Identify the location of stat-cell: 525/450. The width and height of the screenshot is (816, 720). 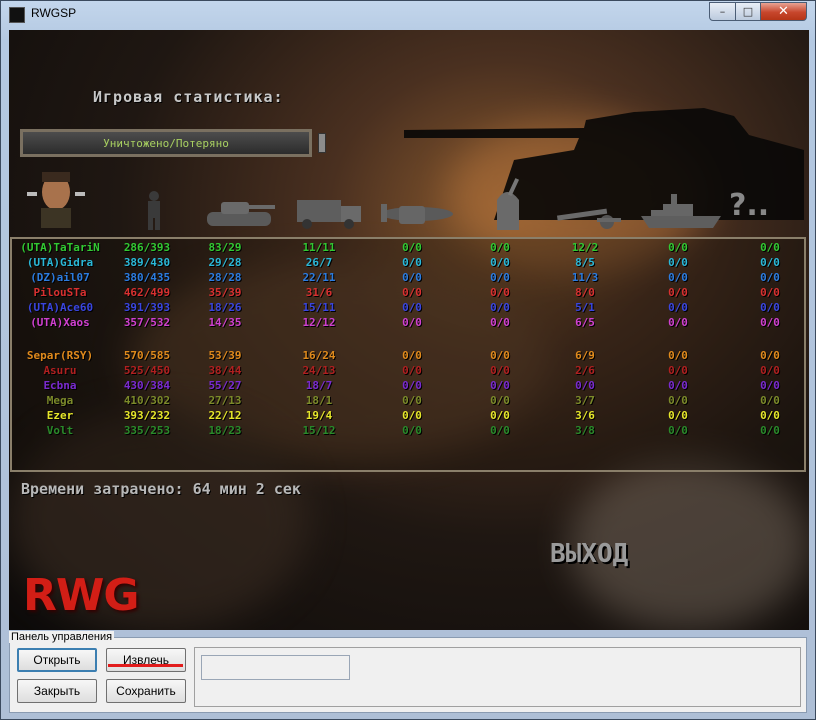
(147, 370).